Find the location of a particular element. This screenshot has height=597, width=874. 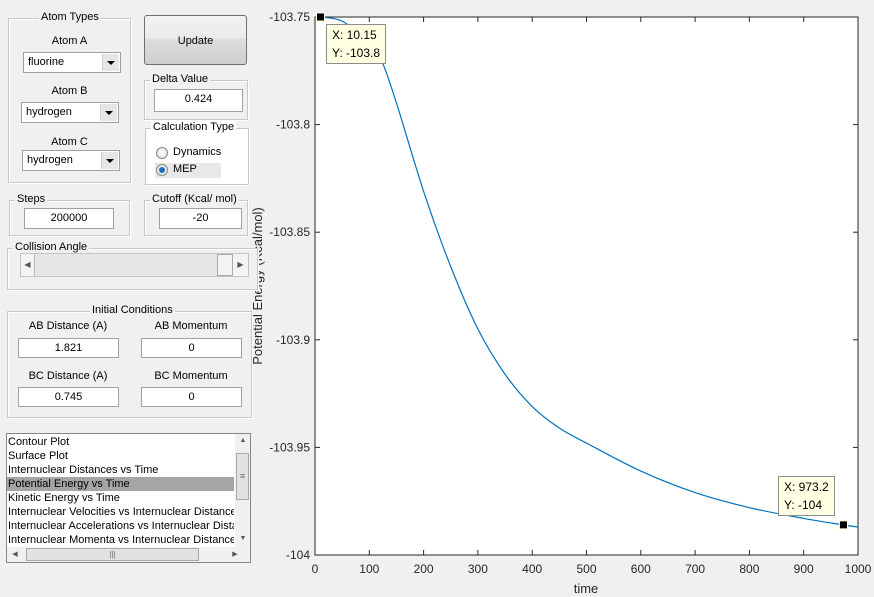

atom-a-select: fluorine is located at coordinates (72, 62).